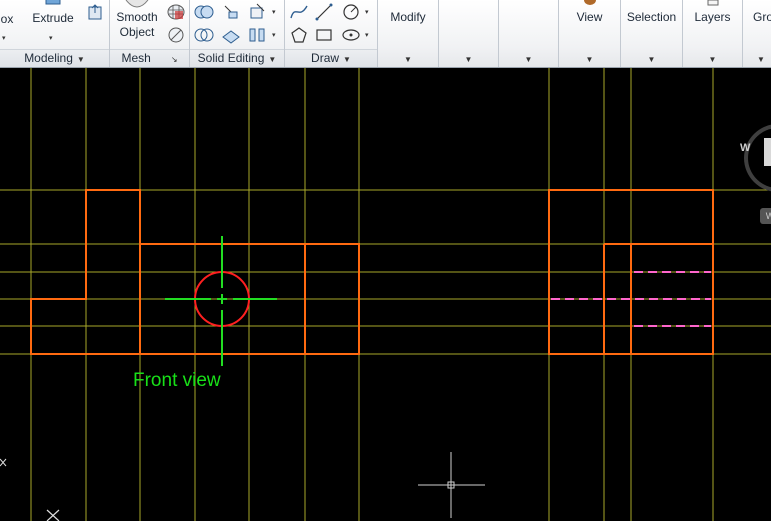 The height and width of the screenshot is (521, 771). I want to click on center-lines, so click(221, 301).